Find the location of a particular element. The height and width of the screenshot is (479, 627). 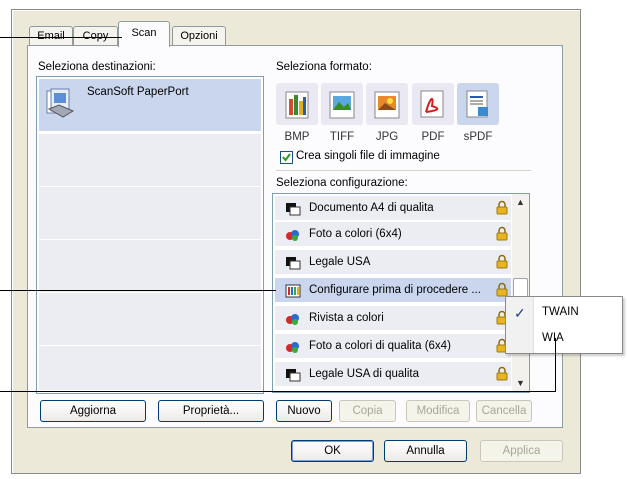

format-jpg is located at coordinates (387, 104).